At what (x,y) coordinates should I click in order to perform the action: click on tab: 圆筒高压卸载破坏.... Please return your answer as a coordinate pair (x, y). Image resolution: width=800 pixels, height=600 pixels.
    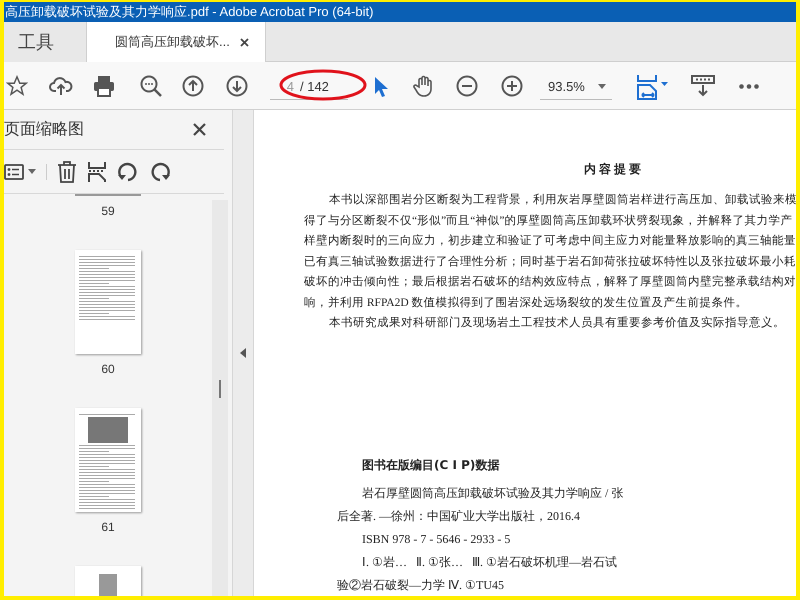
    Looking at the image, I should click on (176, 42).